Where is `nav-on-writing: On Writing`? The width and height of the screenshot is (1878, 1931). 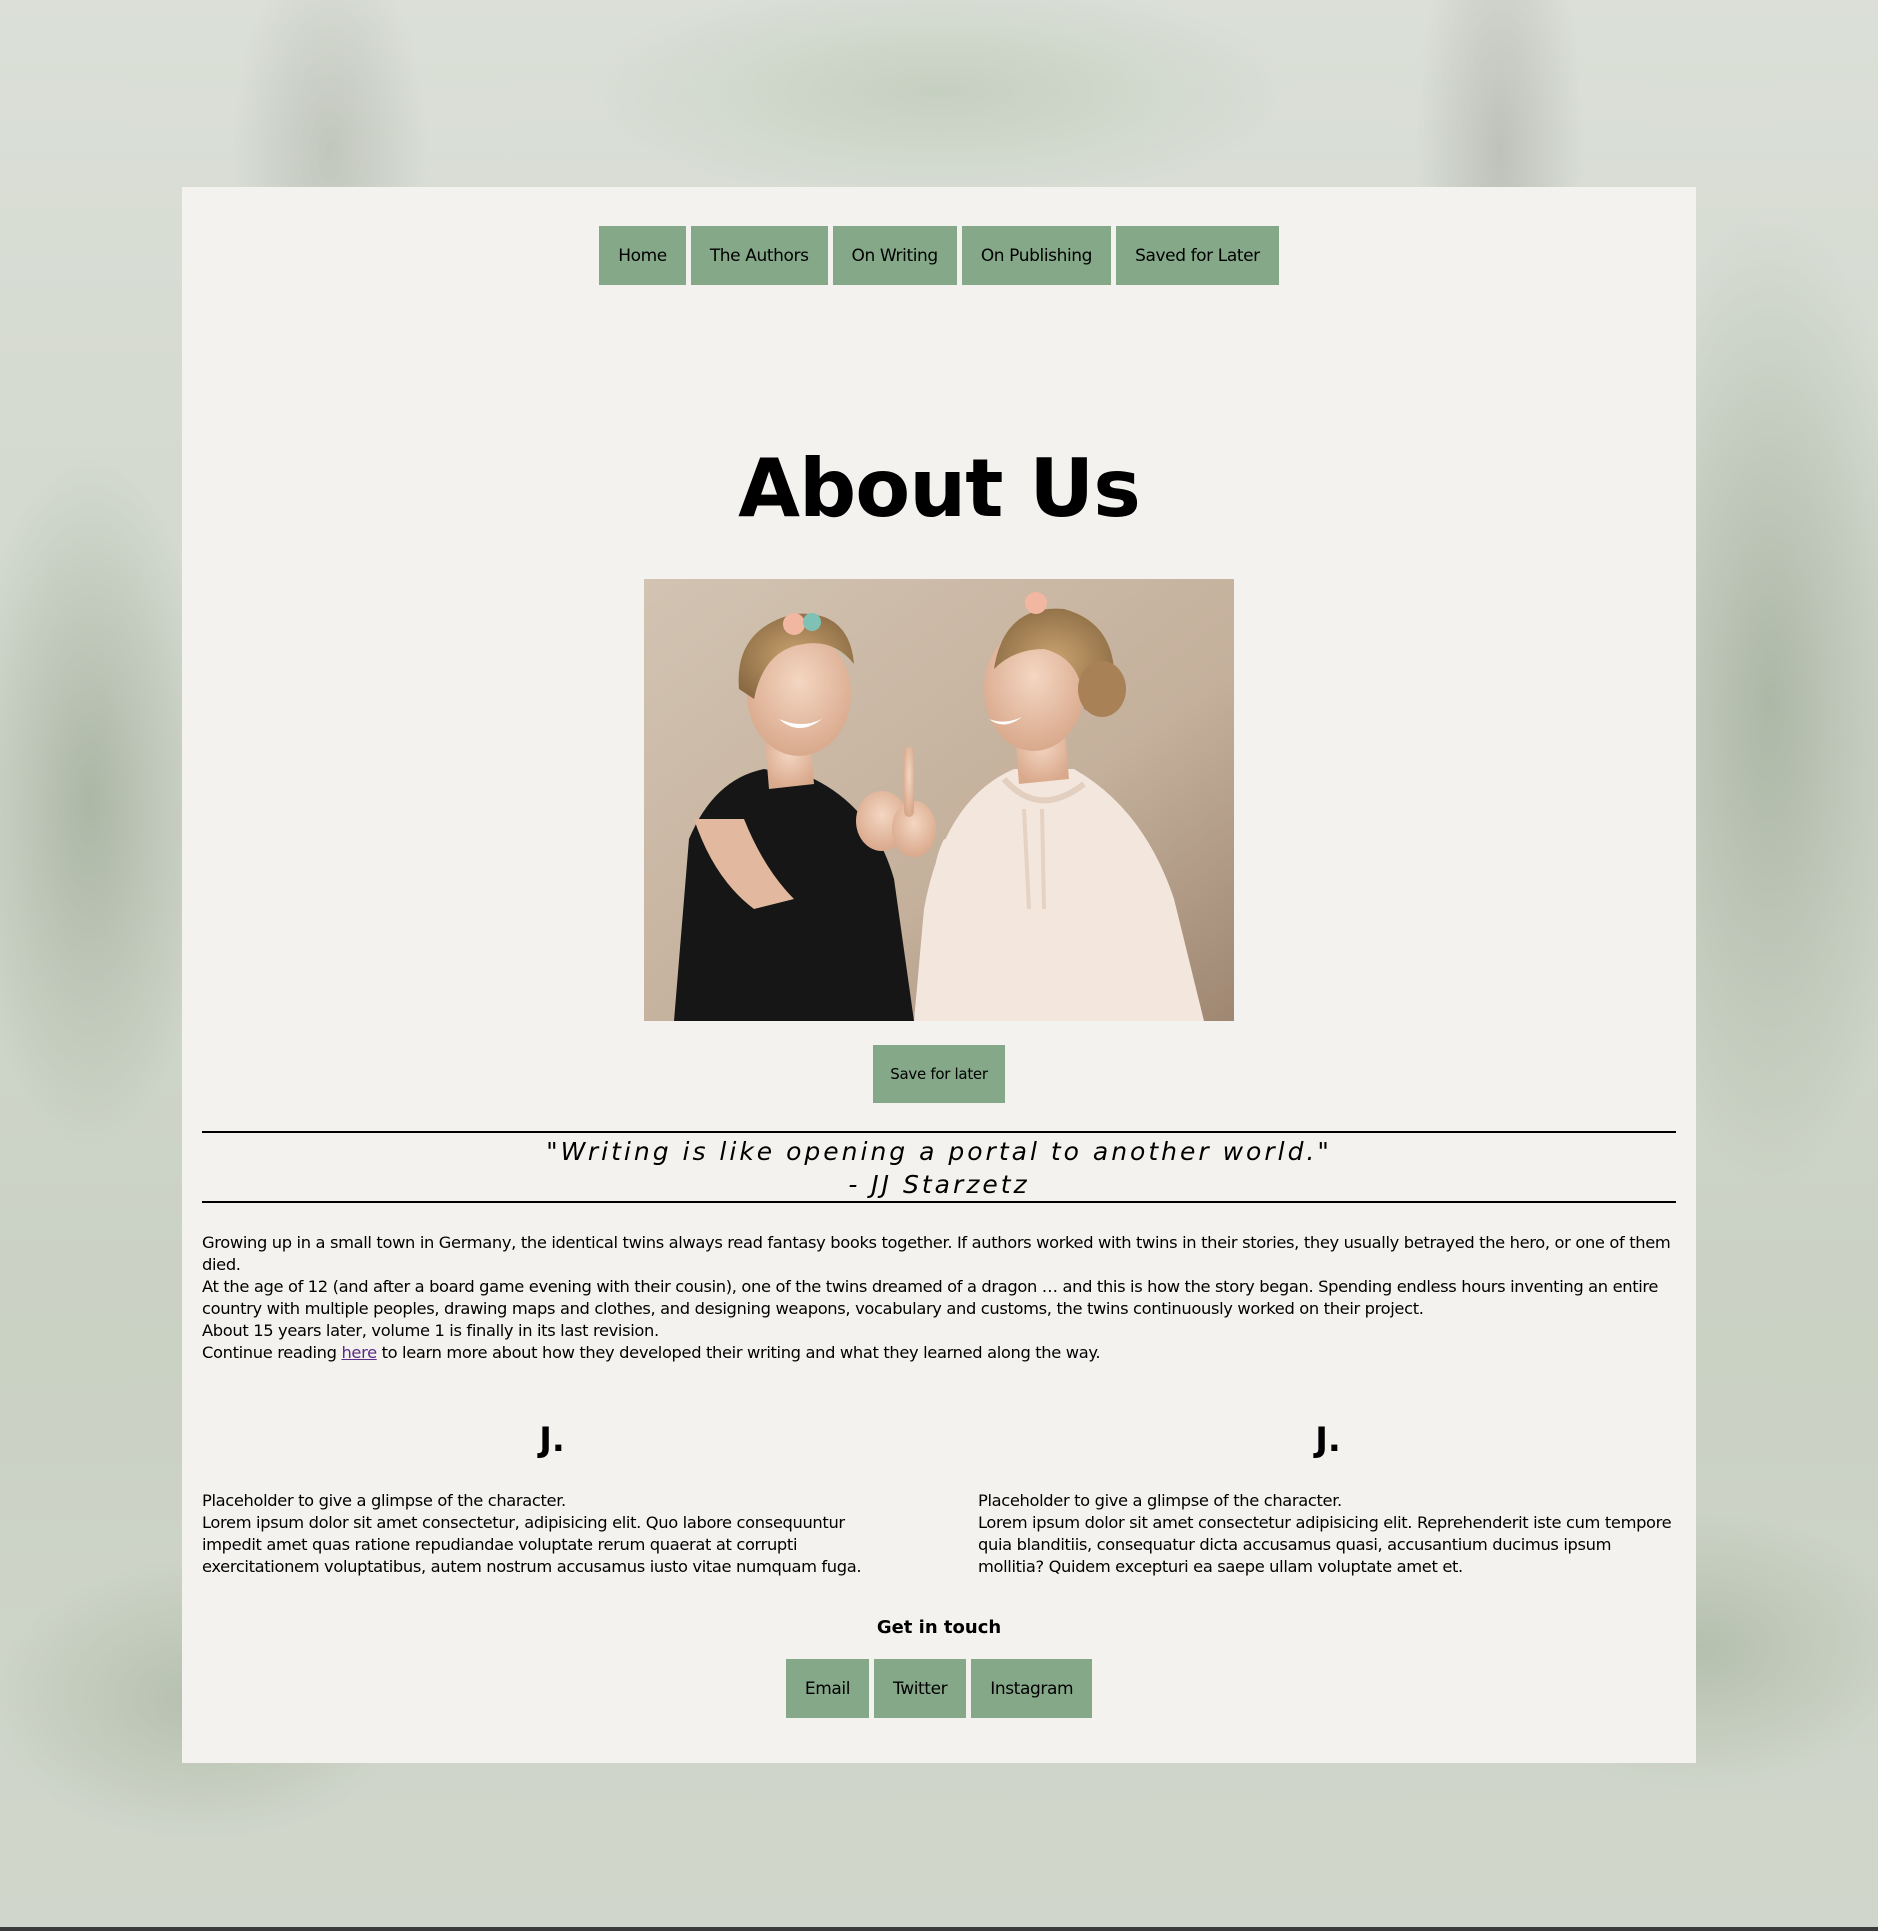
nav-on-writing: On Writing is located at coordinates (894, 255).